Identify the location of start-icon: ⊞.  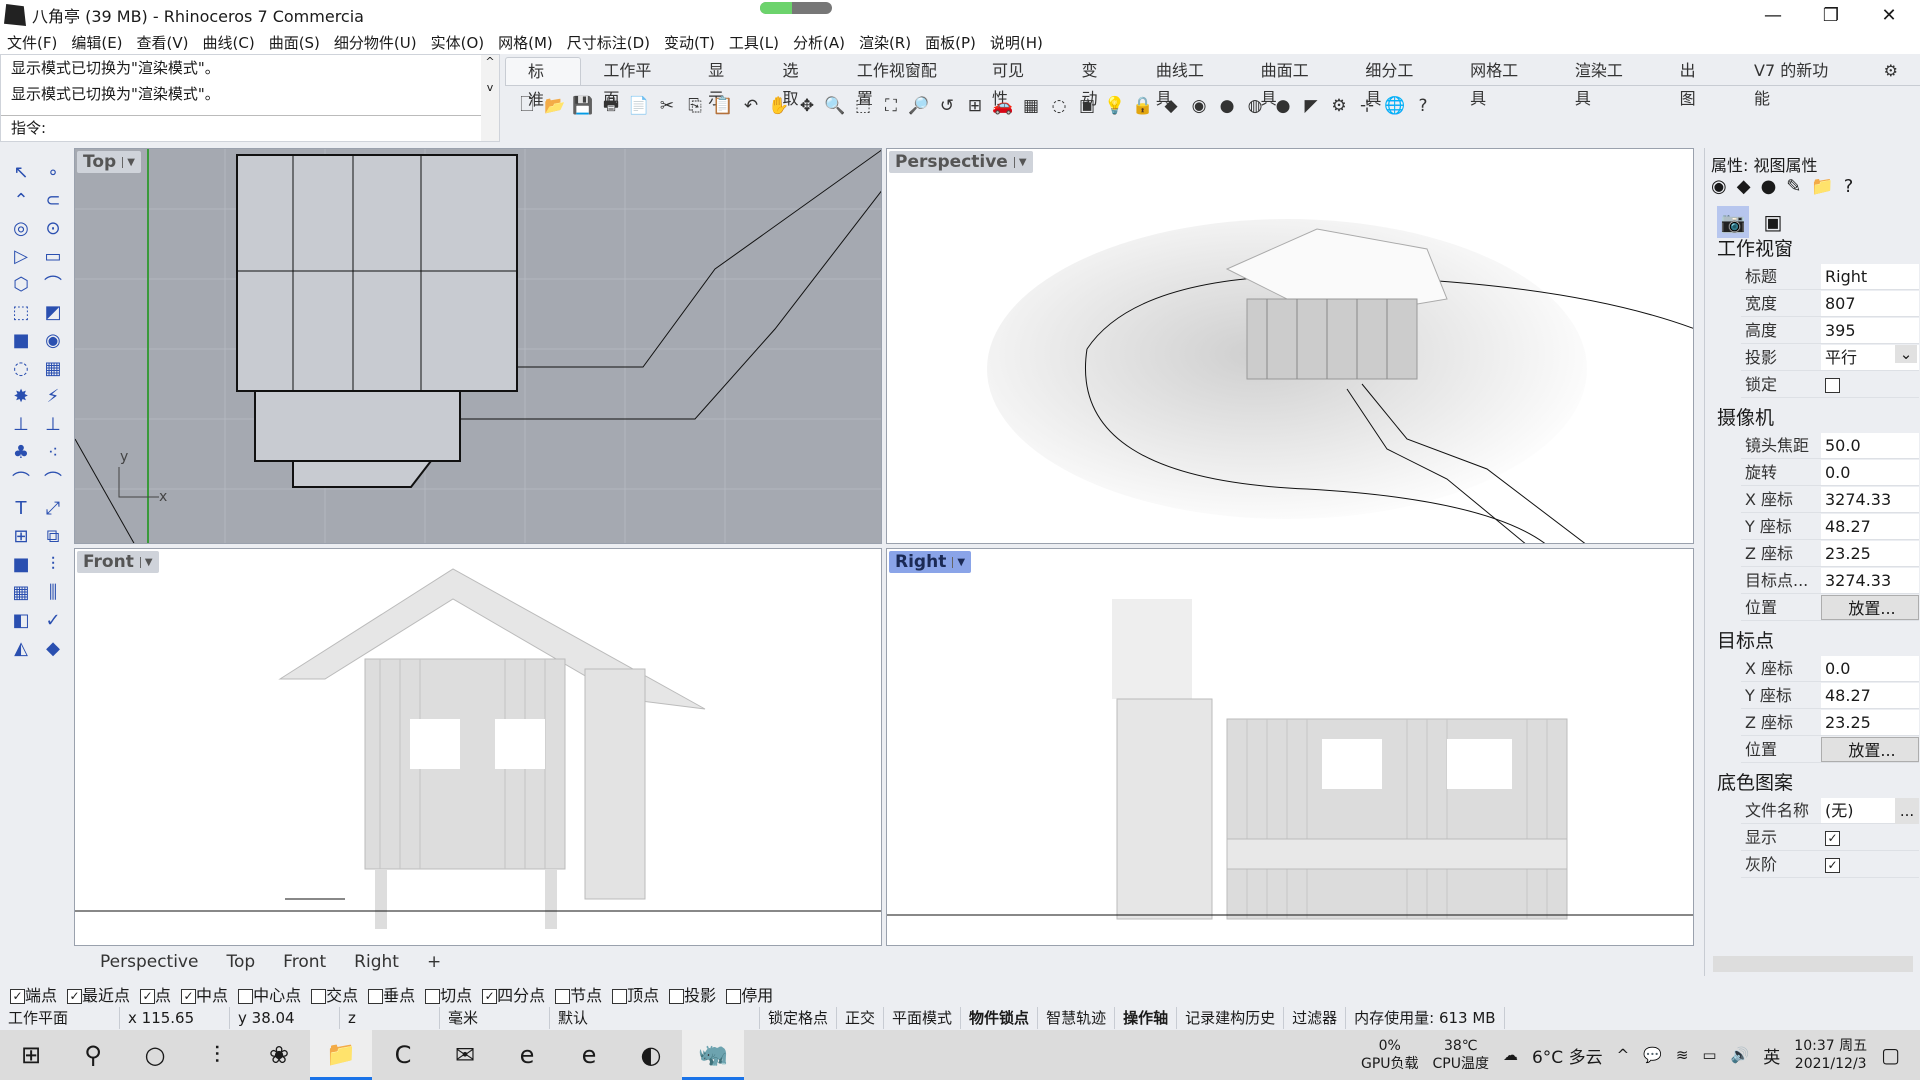
(31, 1055).